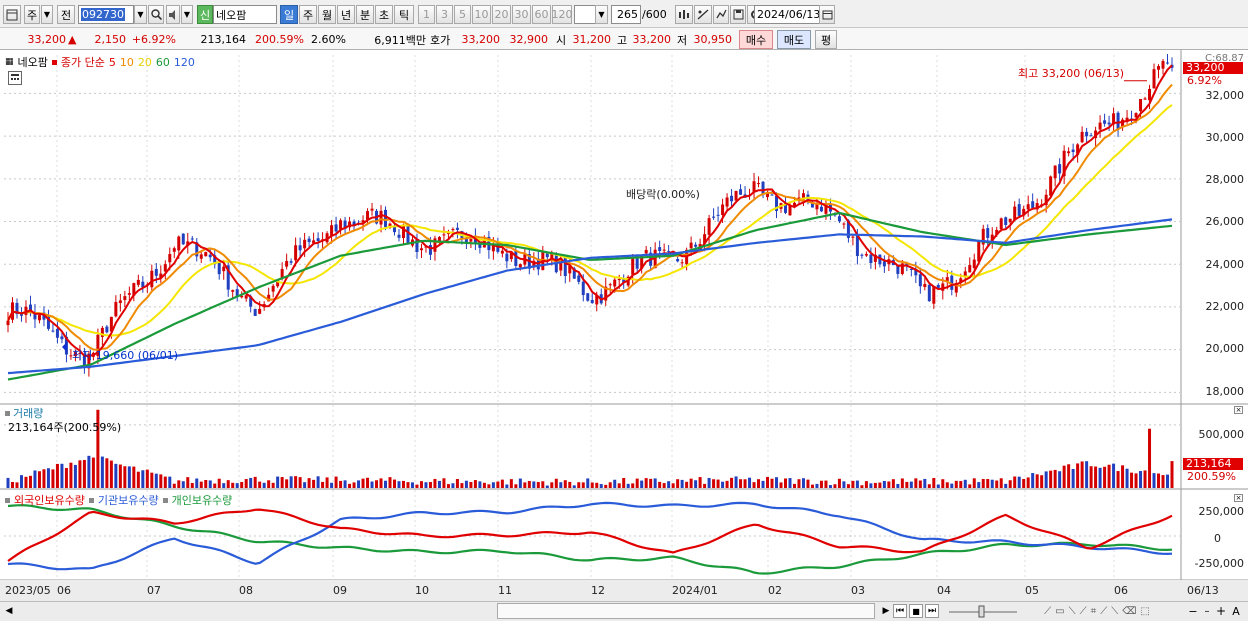  Describe the element at coordinates (1047, 611) in the screenshot. I see `line-tool-icon: ⟋` at that location.